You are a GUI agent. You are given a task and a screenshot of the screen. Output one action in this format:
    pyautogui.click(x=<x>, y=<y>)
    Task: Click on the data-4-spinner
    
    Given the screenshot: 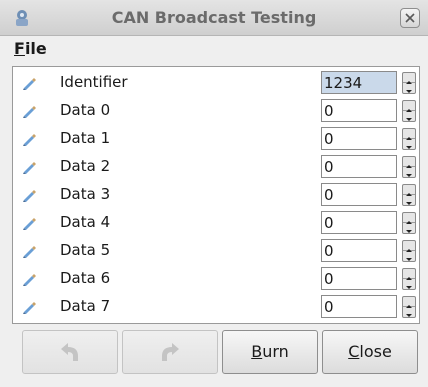 What is the action you would take?
    pyautogui.click(x=409, y=223)
    